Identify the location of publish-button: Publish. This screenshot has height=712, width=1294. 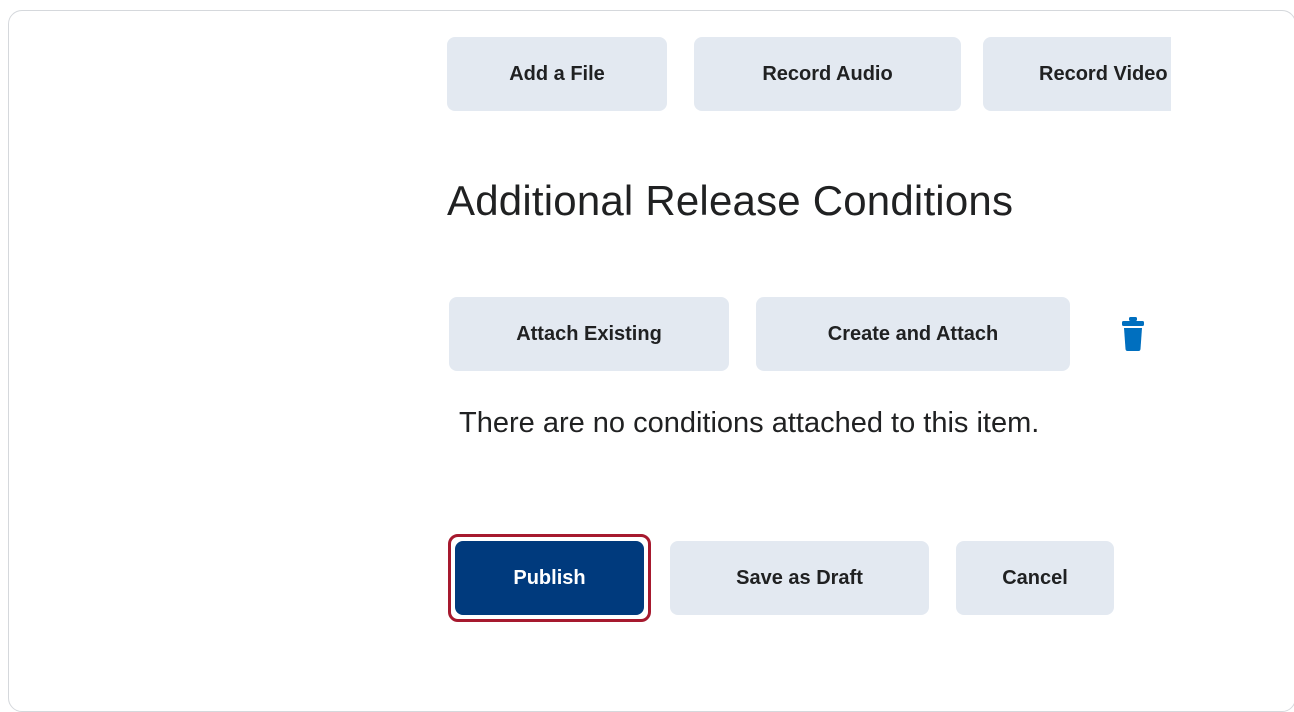
(549, 578).